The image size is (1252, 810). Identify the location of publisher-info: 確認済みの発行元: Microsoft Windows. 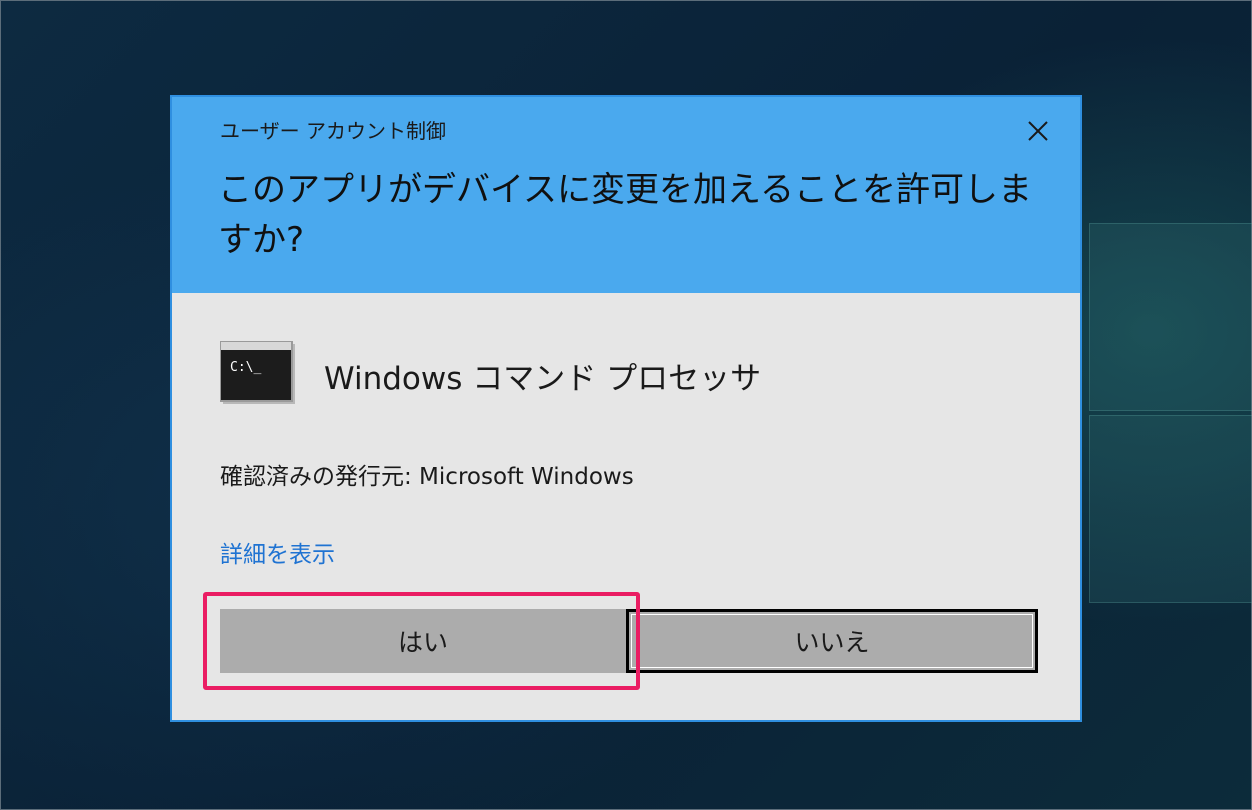
(427, 477).